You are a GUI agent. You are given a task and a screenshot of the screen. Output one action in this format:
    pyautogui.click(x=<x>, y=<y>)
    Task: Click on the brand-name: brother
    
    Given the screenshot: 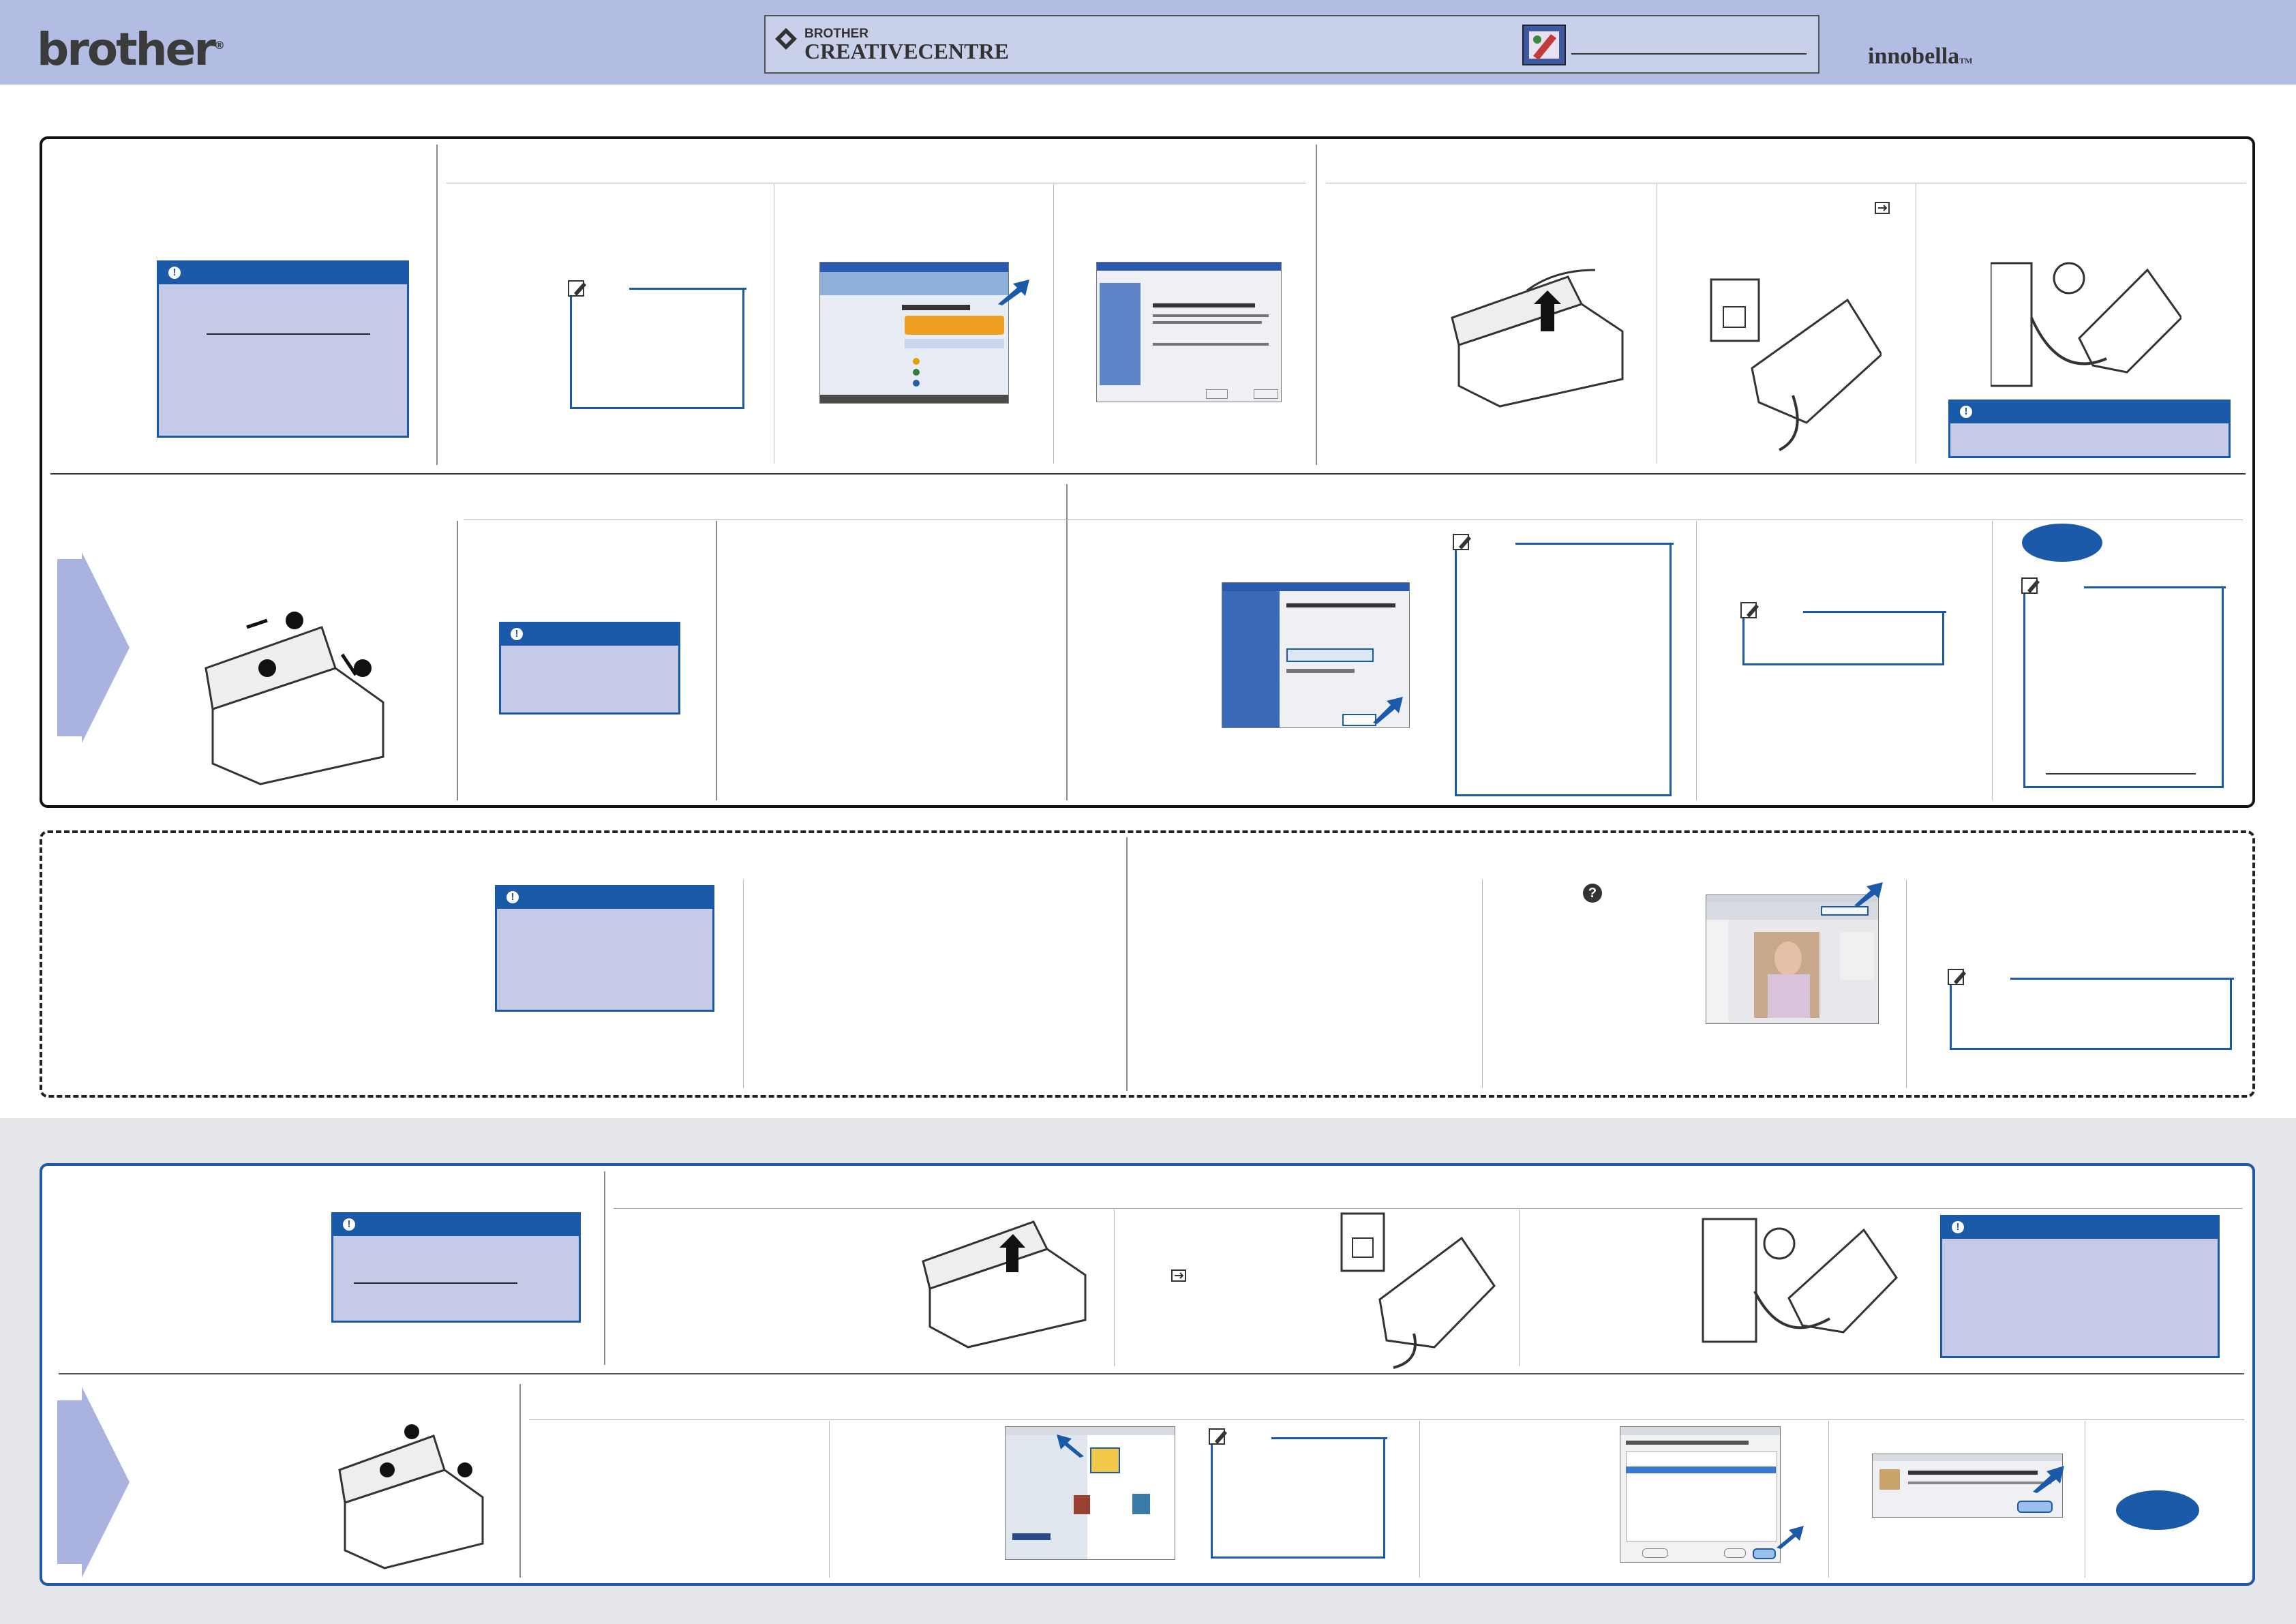 What is the action you would take?
    pyautogui.click(x=126, y=49)
    